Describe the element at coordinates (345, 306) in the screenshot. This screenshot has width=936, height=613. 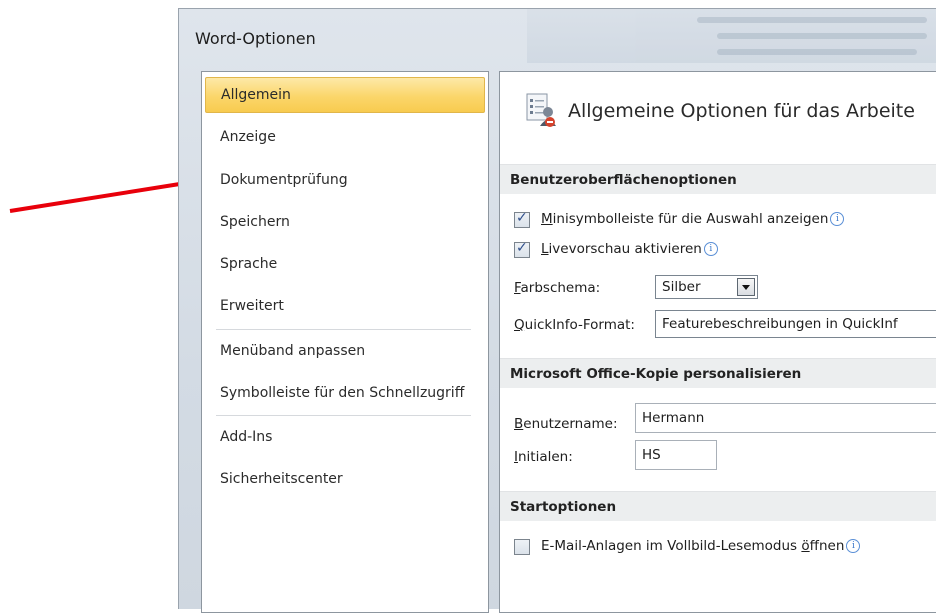
I see `nav-item-erweitert: Erweitert` at that location.